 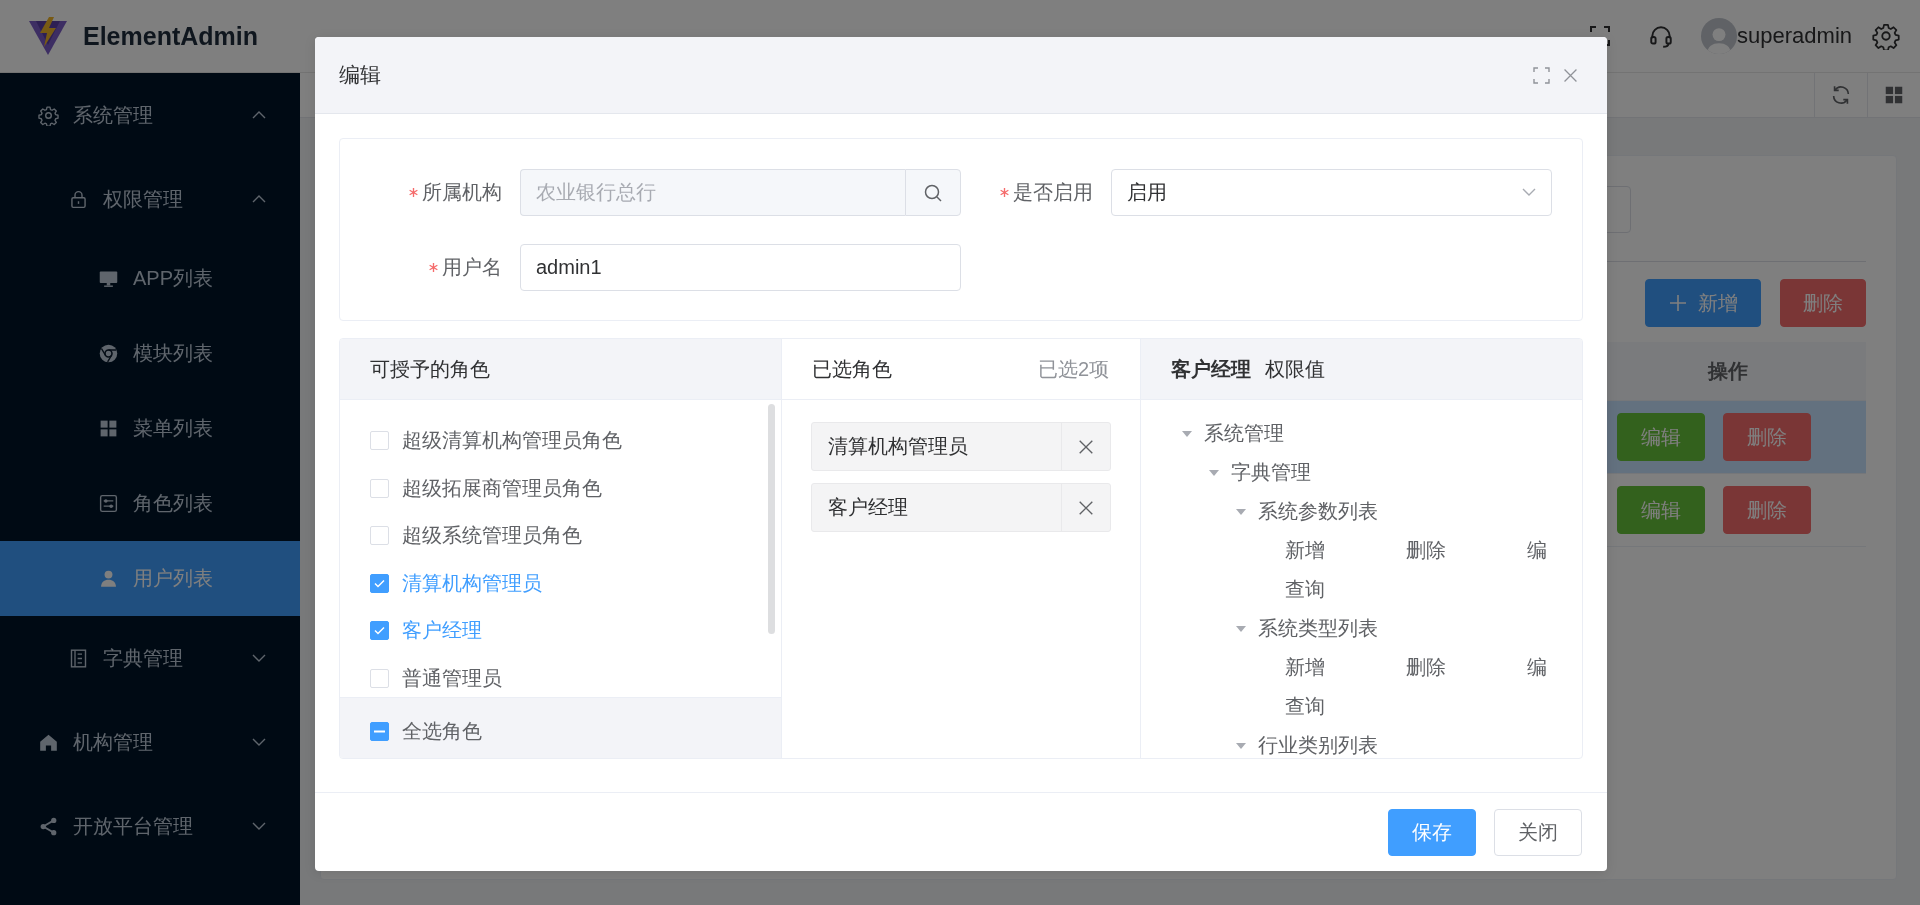 I want to click on book-icon, so click(x=78, y=658).